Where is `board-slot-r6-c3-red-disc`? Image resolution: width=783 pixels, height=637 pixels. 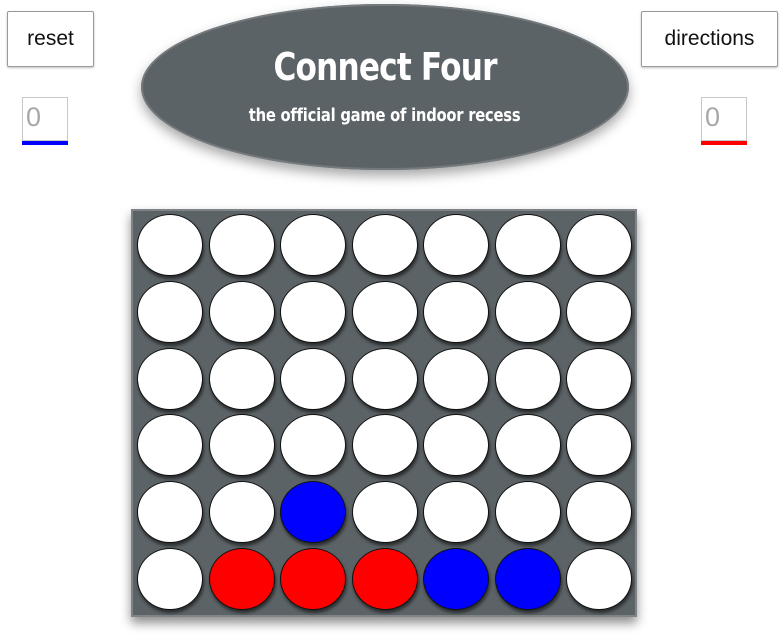 board-slot-r6-c3-red-disc is located at coordinates (313, 579).